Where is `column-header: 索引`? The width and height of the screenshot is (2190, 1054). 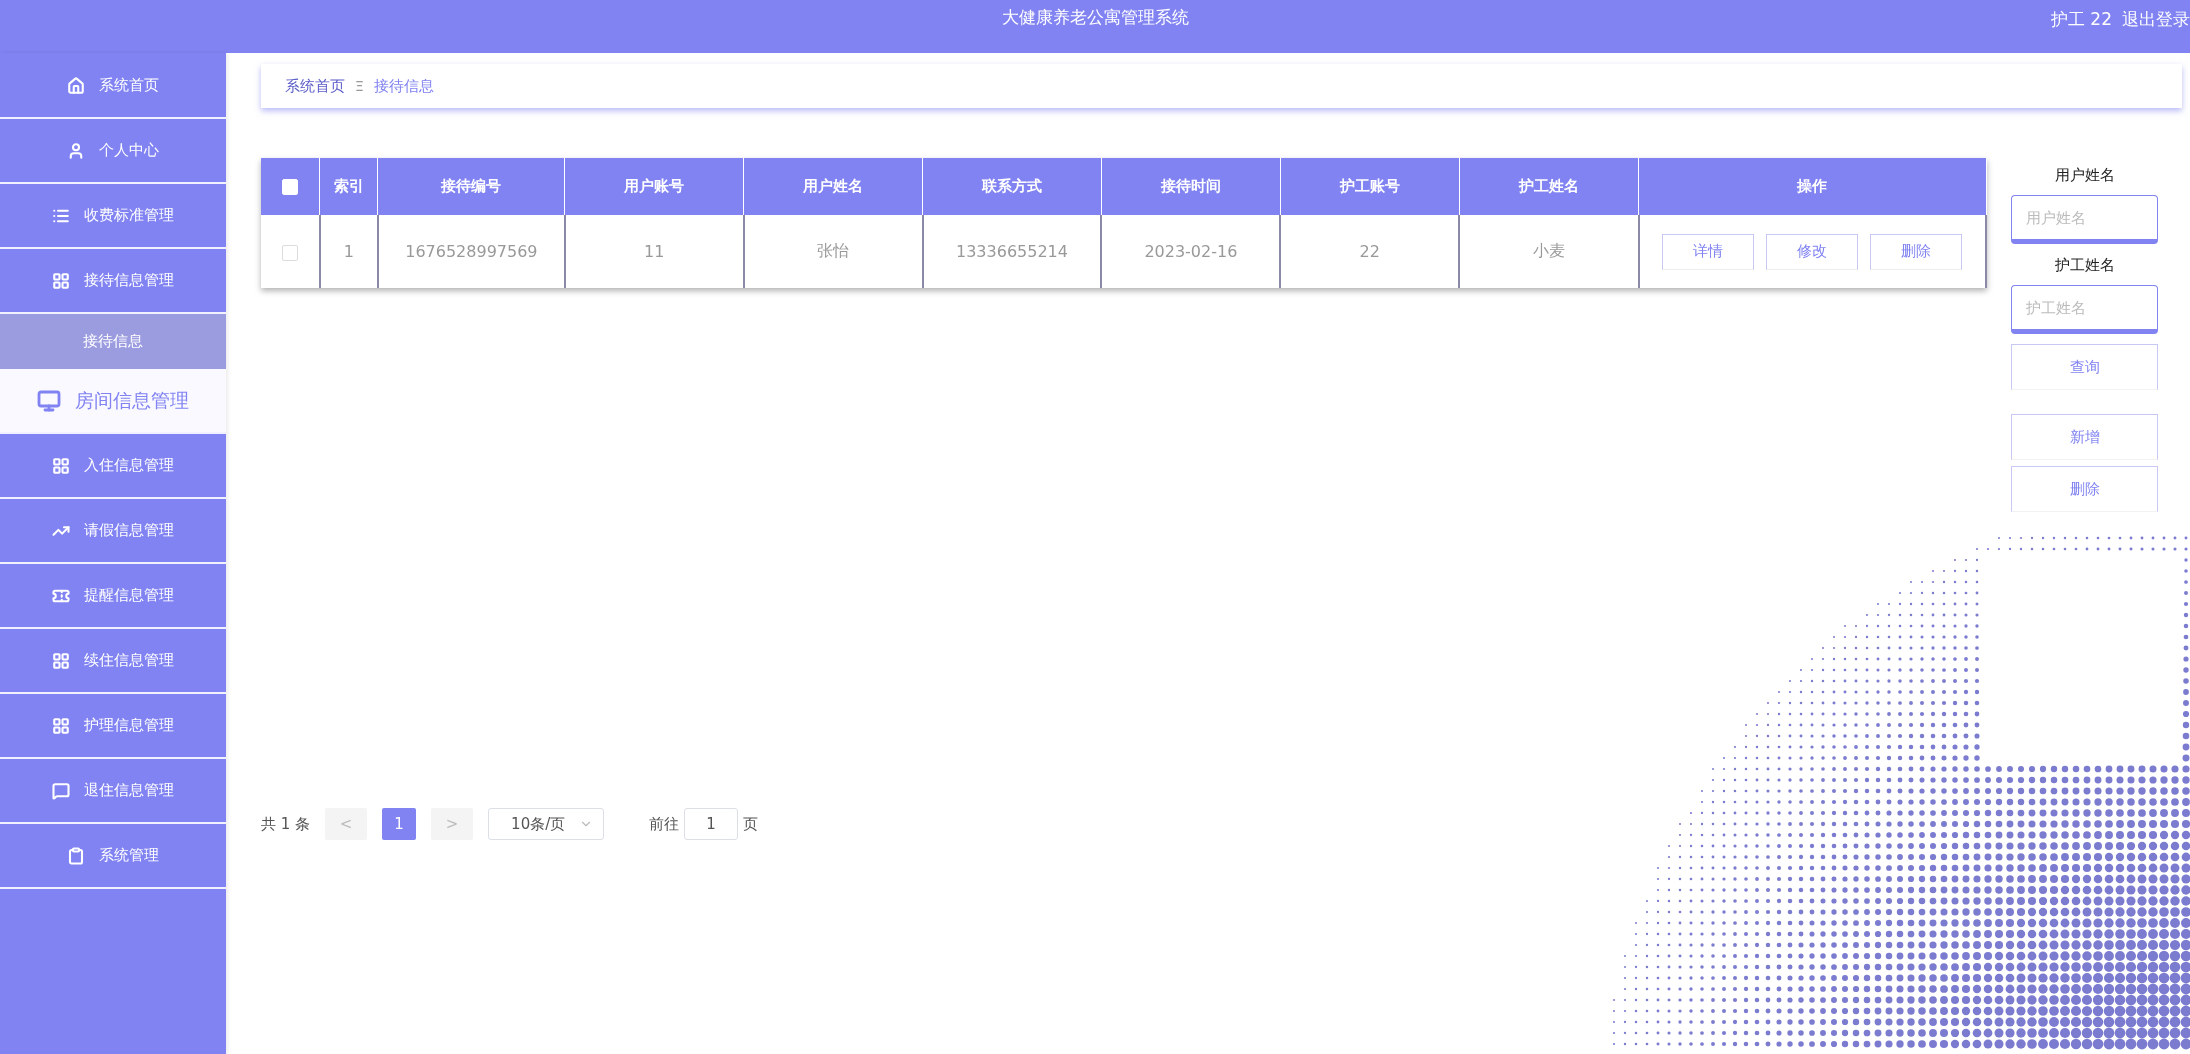
column-header: 索引 is located at coordinates (348, 186).